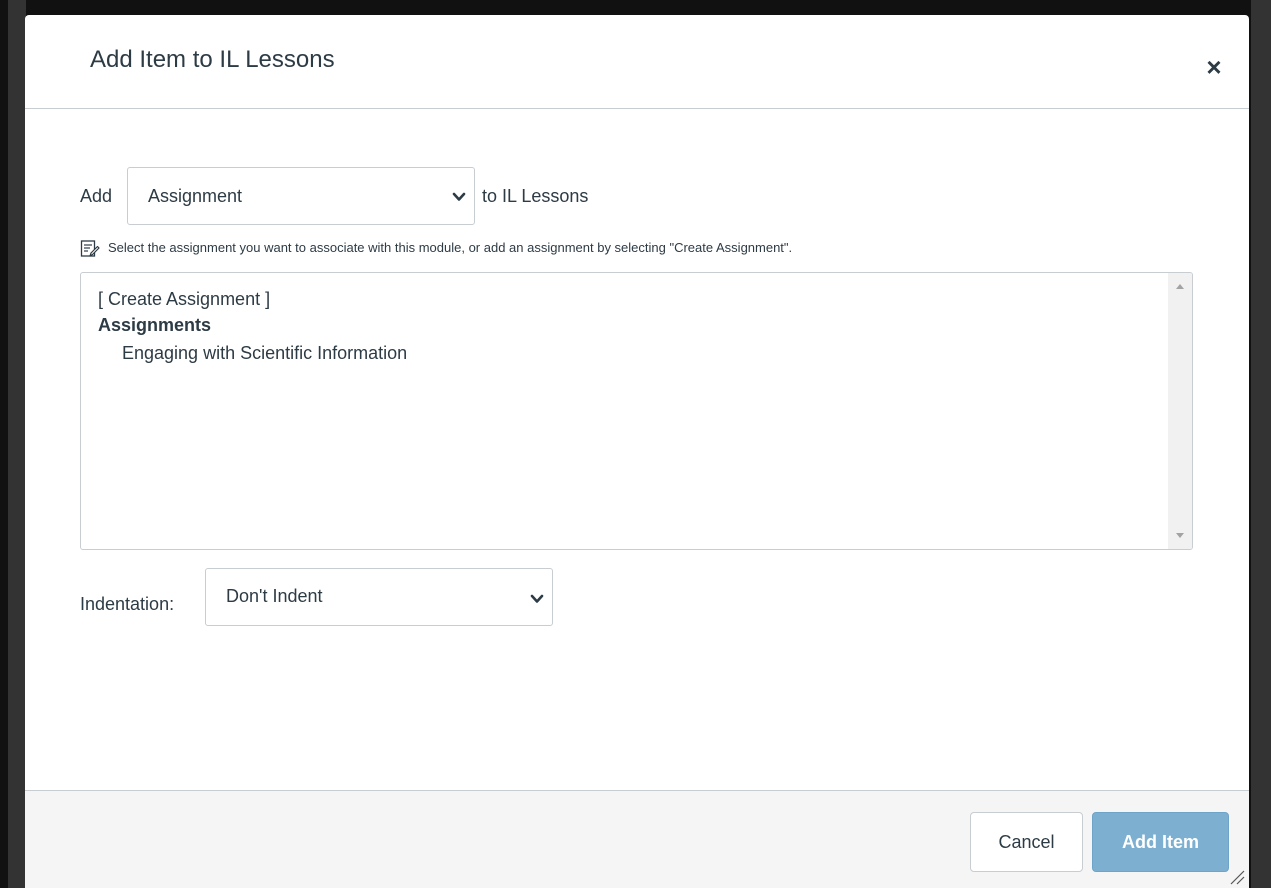  What do you see at coordinates (1026, 842) in the screenshot?
I see `cancel-button: Cancel` at bounding box center [1026, 842].